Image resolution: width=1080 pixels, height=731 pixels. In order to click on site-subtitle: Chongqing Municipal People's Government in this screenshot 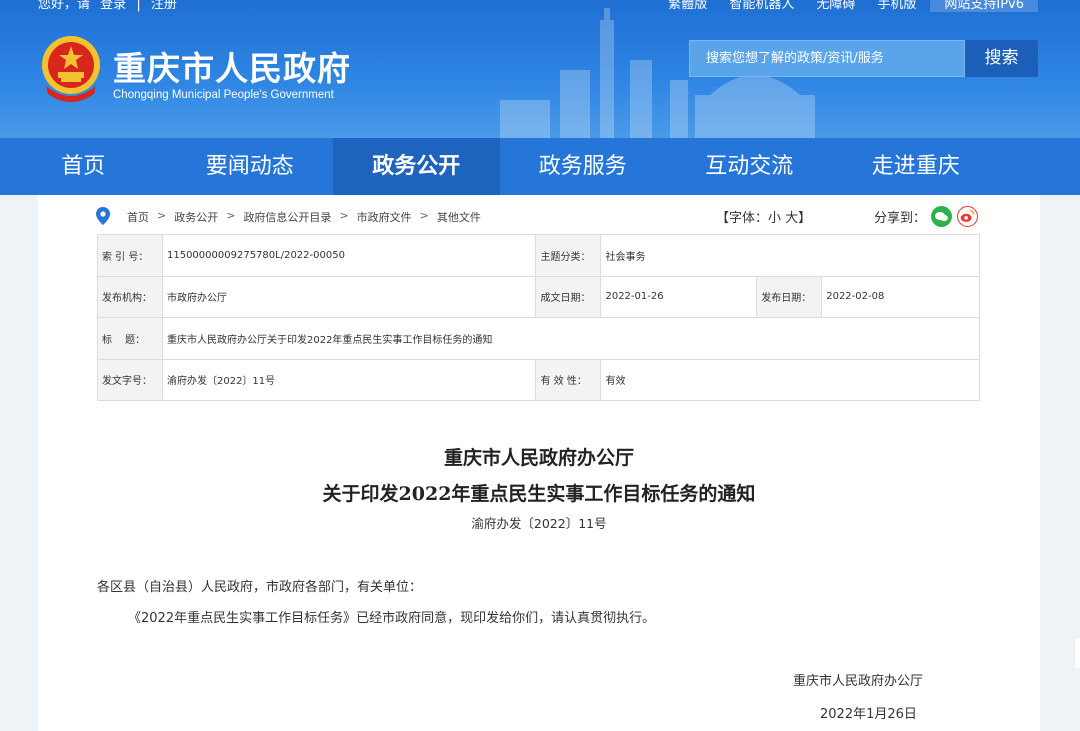, I will do `click(223, 95)`.